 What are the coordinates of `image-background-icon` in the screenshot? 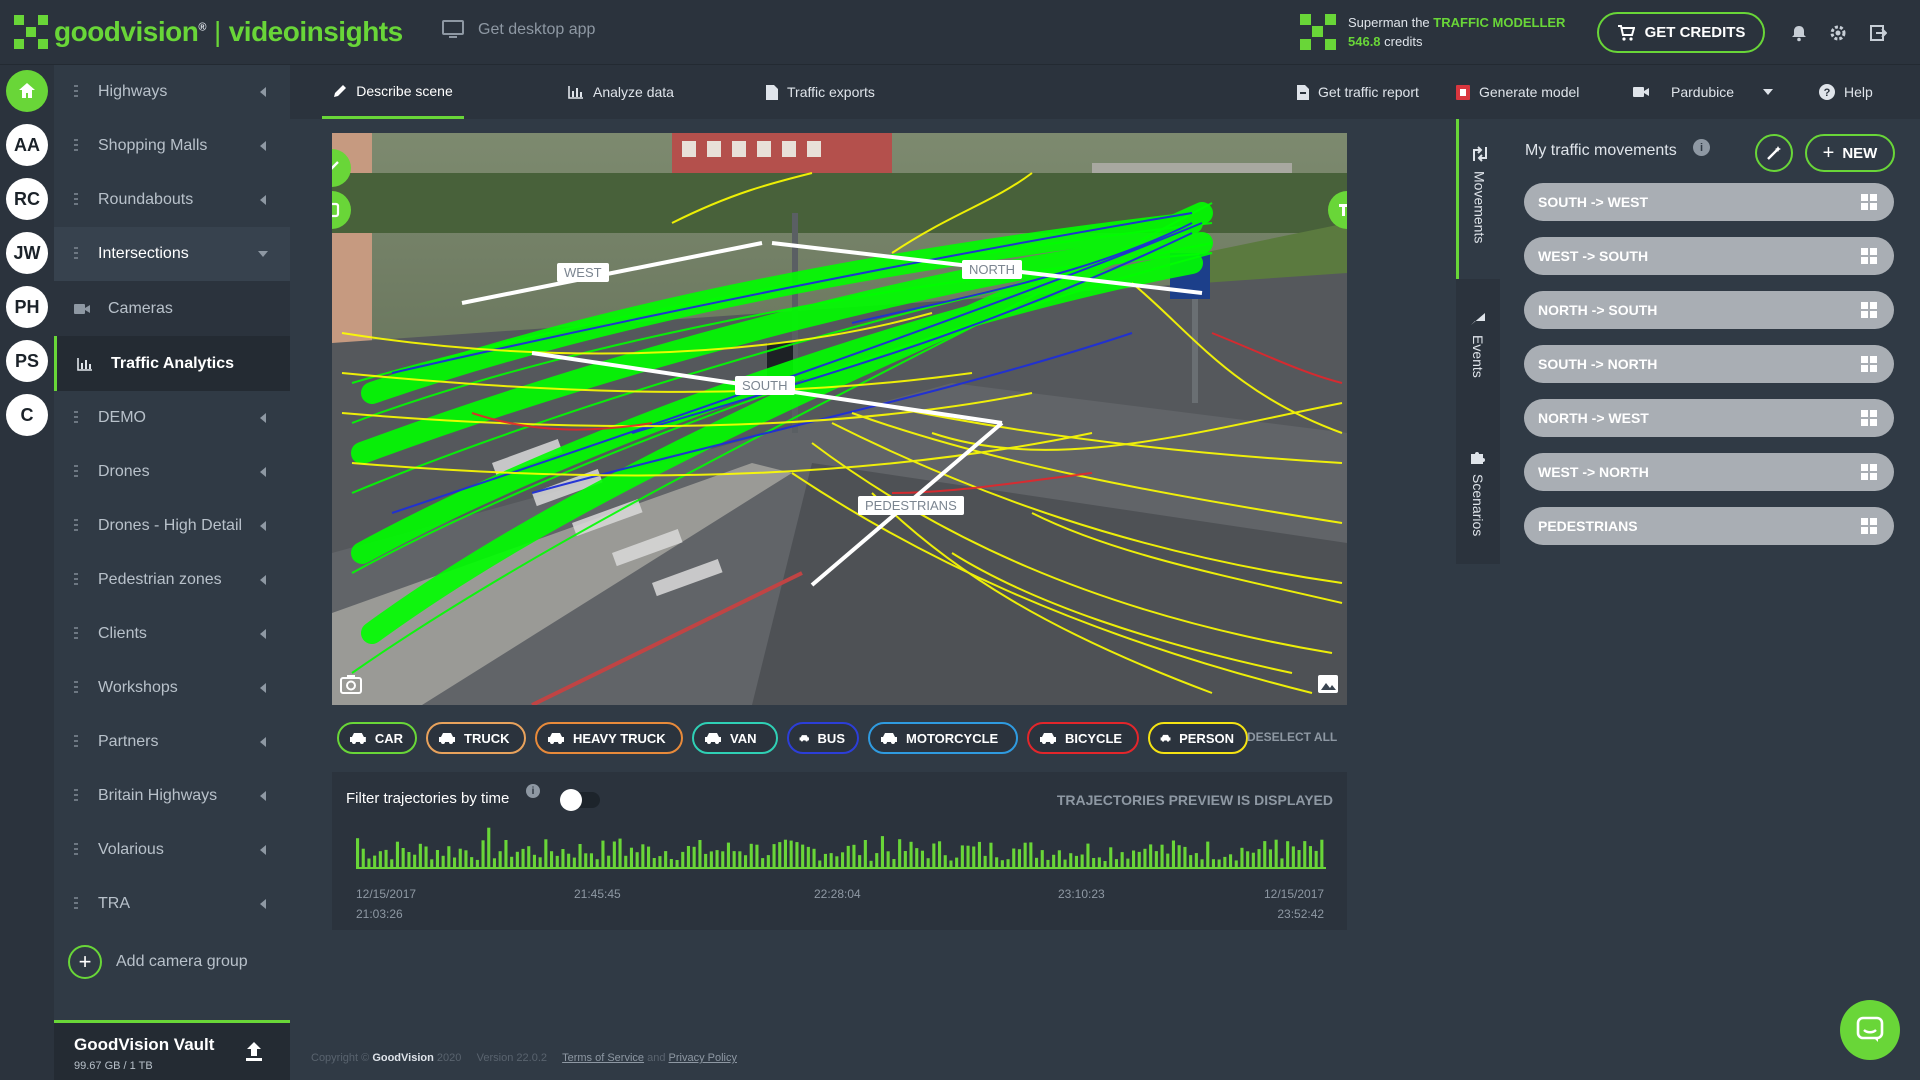 It's located at (1328, 684).